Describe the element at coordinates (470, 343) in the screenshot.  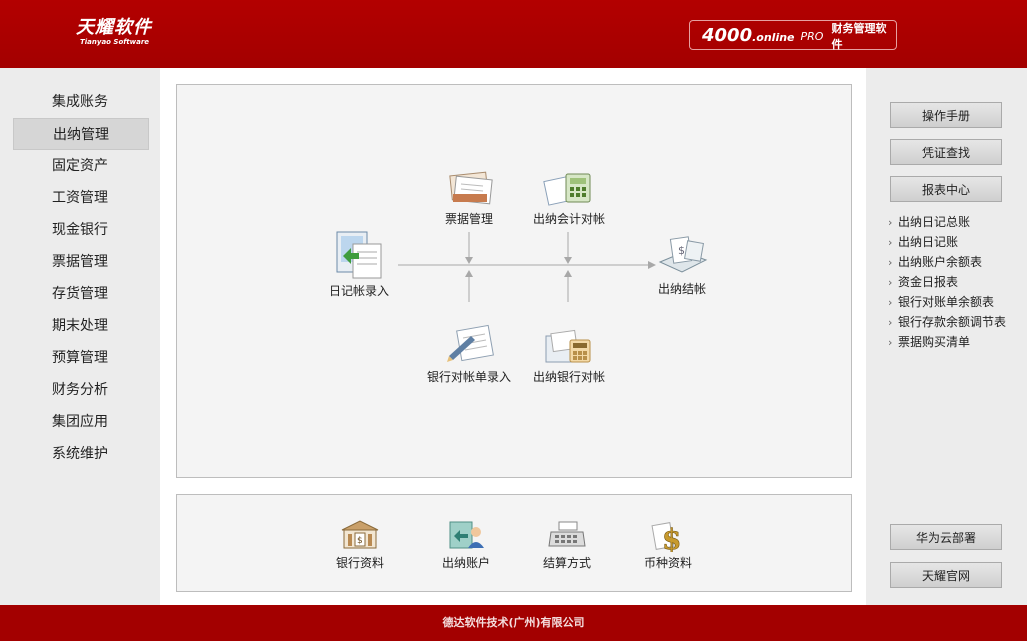
I see `pen-document-icon` at that location.